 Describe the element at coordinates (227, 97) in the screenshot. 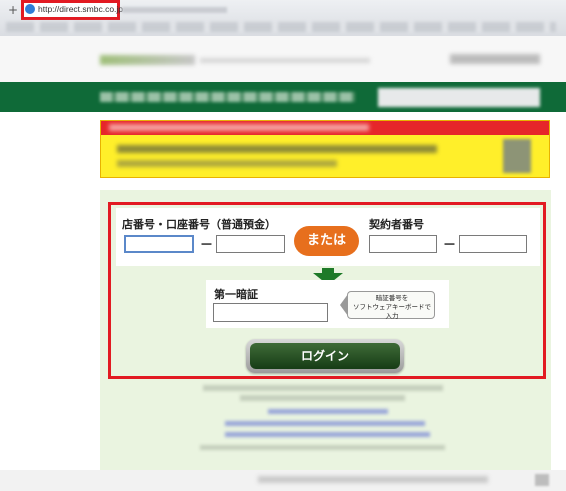

I see `blurred-nav-text` at that location.